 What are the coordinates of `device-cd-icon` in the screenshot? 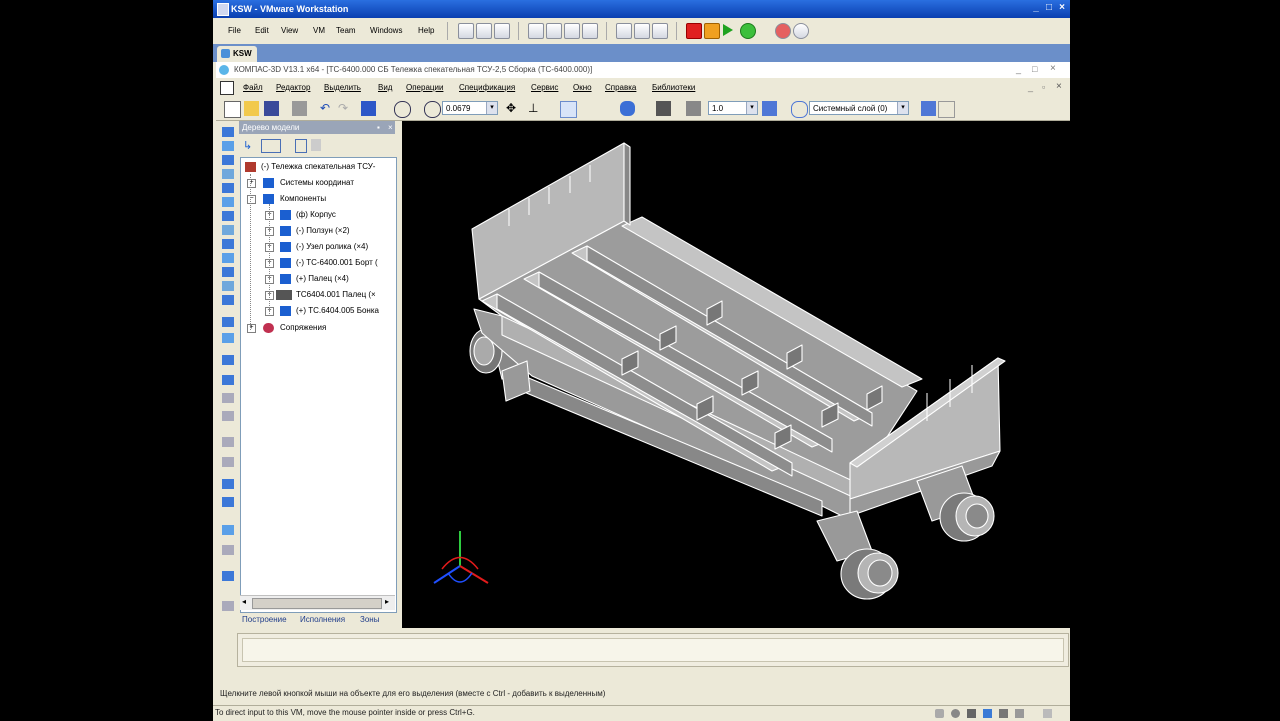 It's located at (955, 713).